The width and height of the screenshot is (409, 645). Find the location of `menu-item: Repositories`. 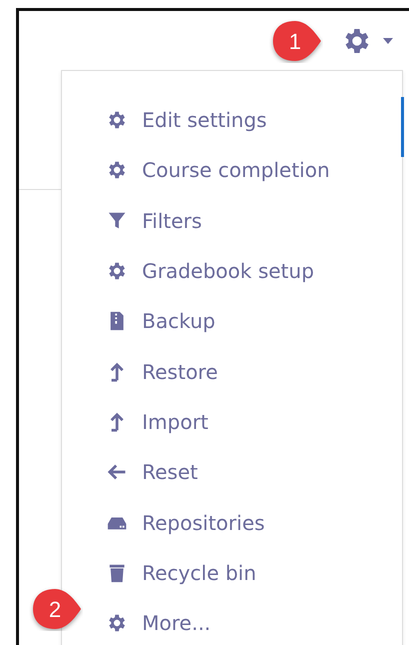

menu-item: Repositories is located at coordinates (185, 522).